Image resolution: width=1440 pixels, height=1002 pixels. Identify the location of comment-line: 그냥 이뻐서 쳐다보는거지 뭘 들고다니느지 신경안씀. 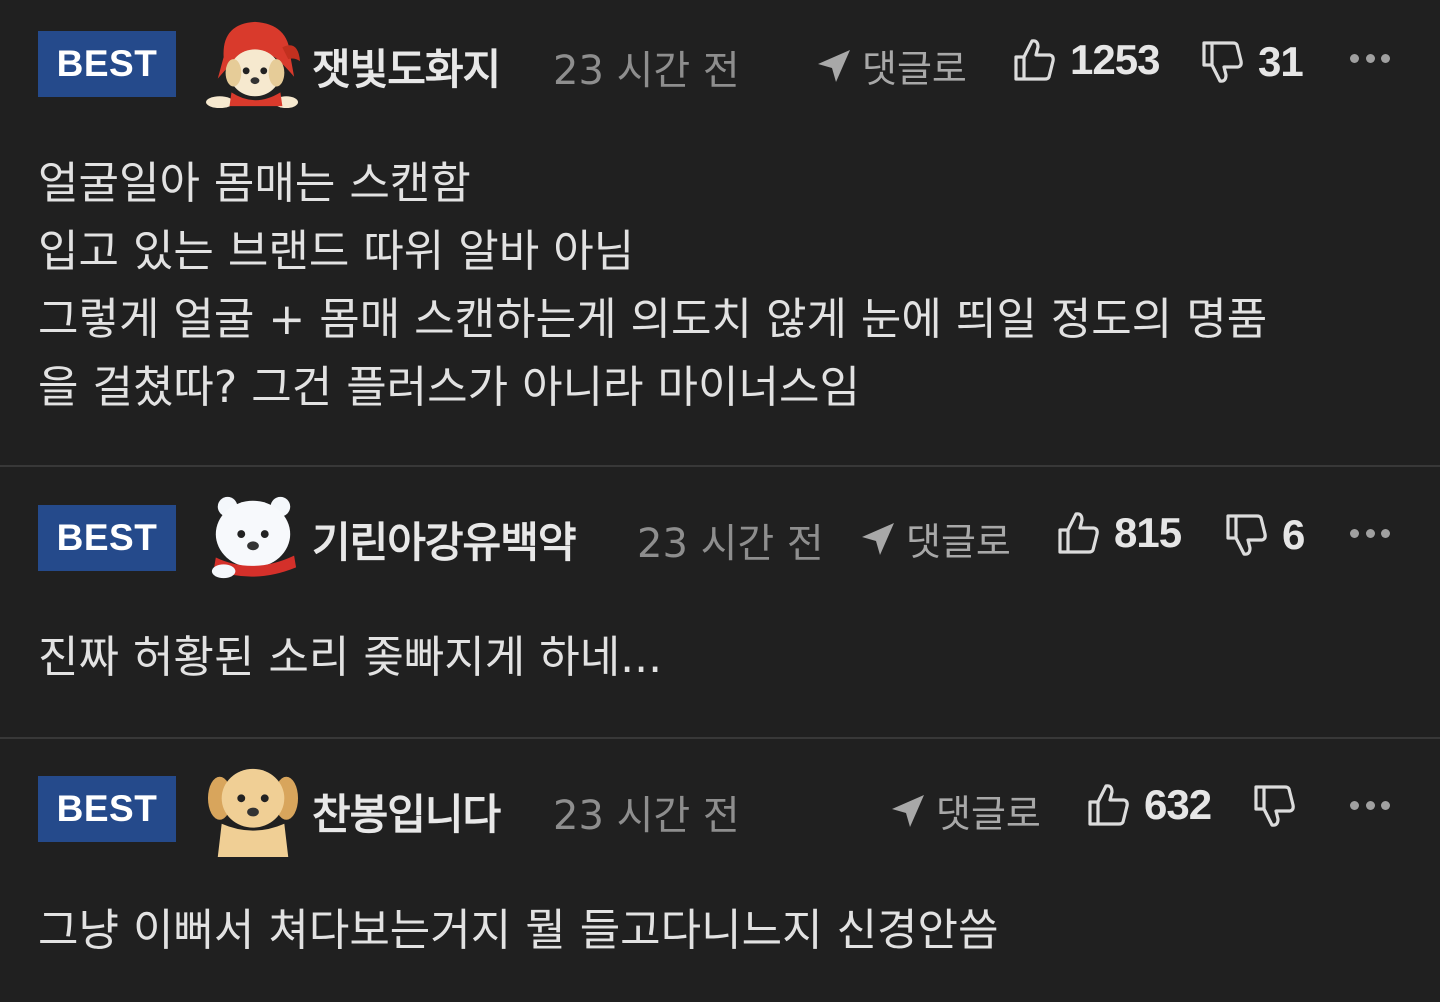
(518, 930).